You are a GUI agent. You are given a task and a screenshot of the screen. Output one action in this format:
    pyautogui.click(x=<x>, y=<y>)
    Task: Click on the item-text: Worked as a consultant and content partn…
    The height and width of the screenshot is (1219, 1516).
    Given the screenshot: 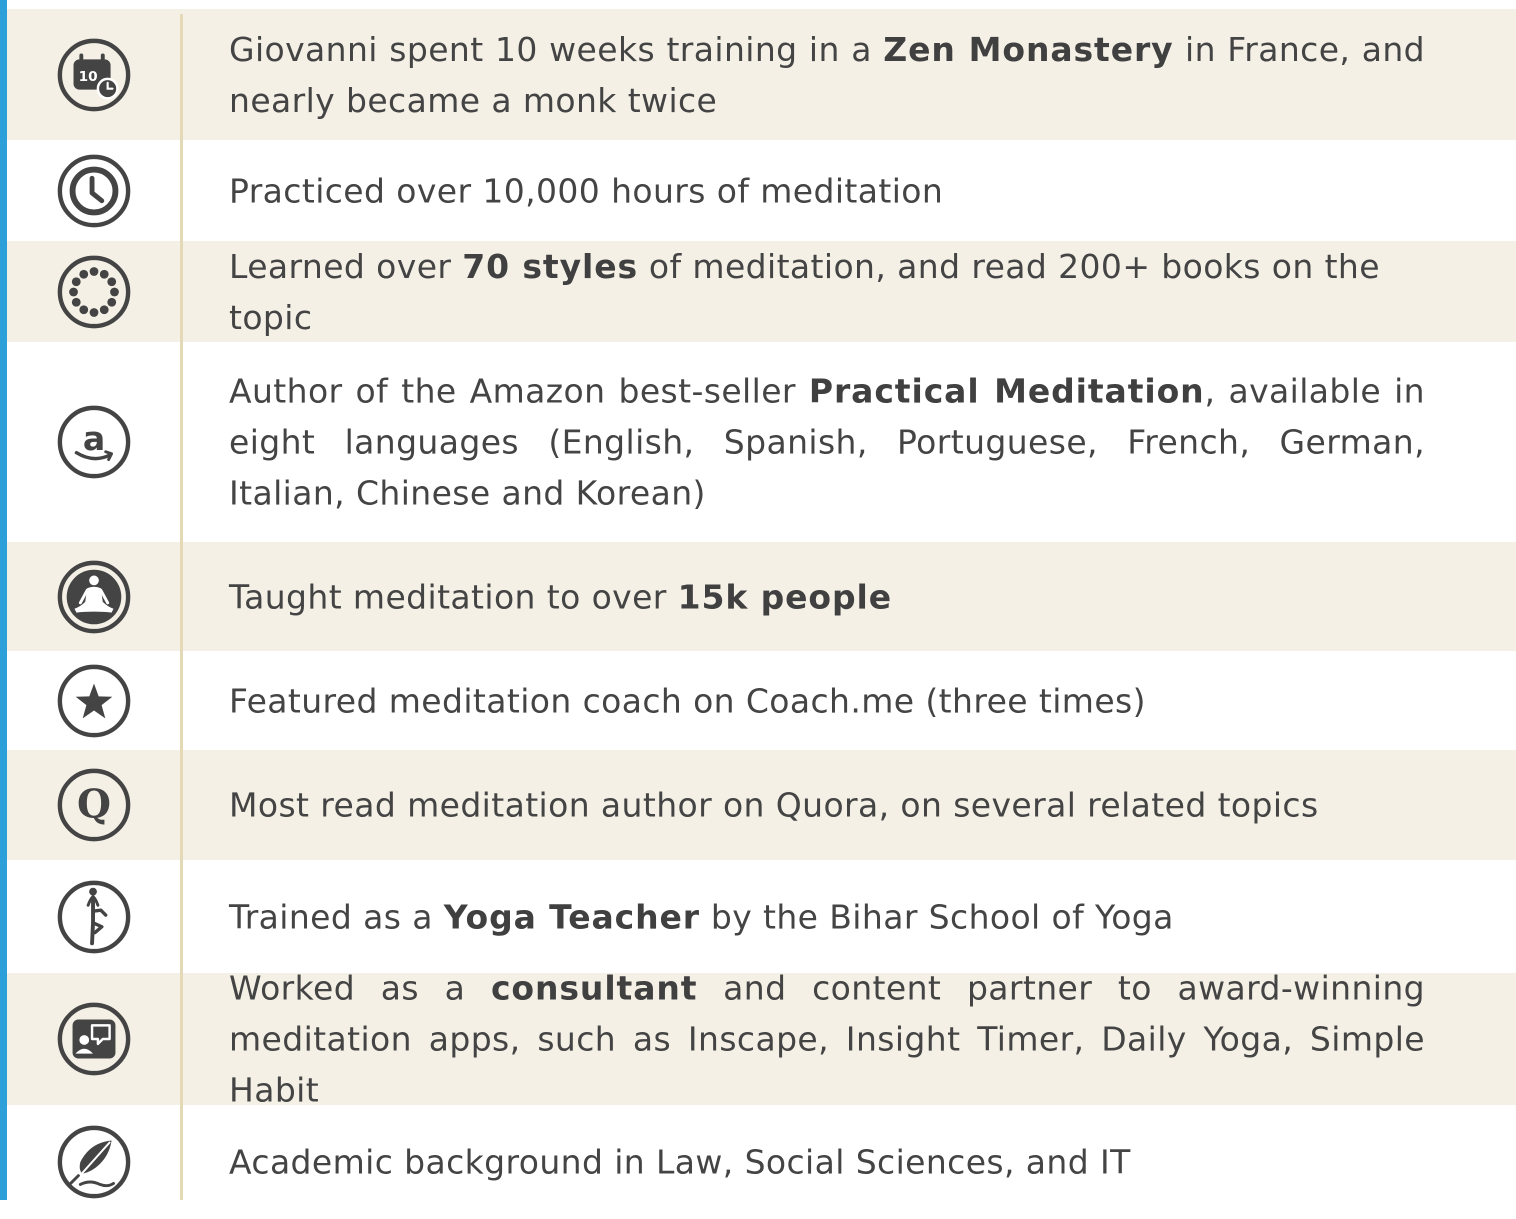 What is the action you would take?
    pyautogui.click(x=827, y=1039)
    